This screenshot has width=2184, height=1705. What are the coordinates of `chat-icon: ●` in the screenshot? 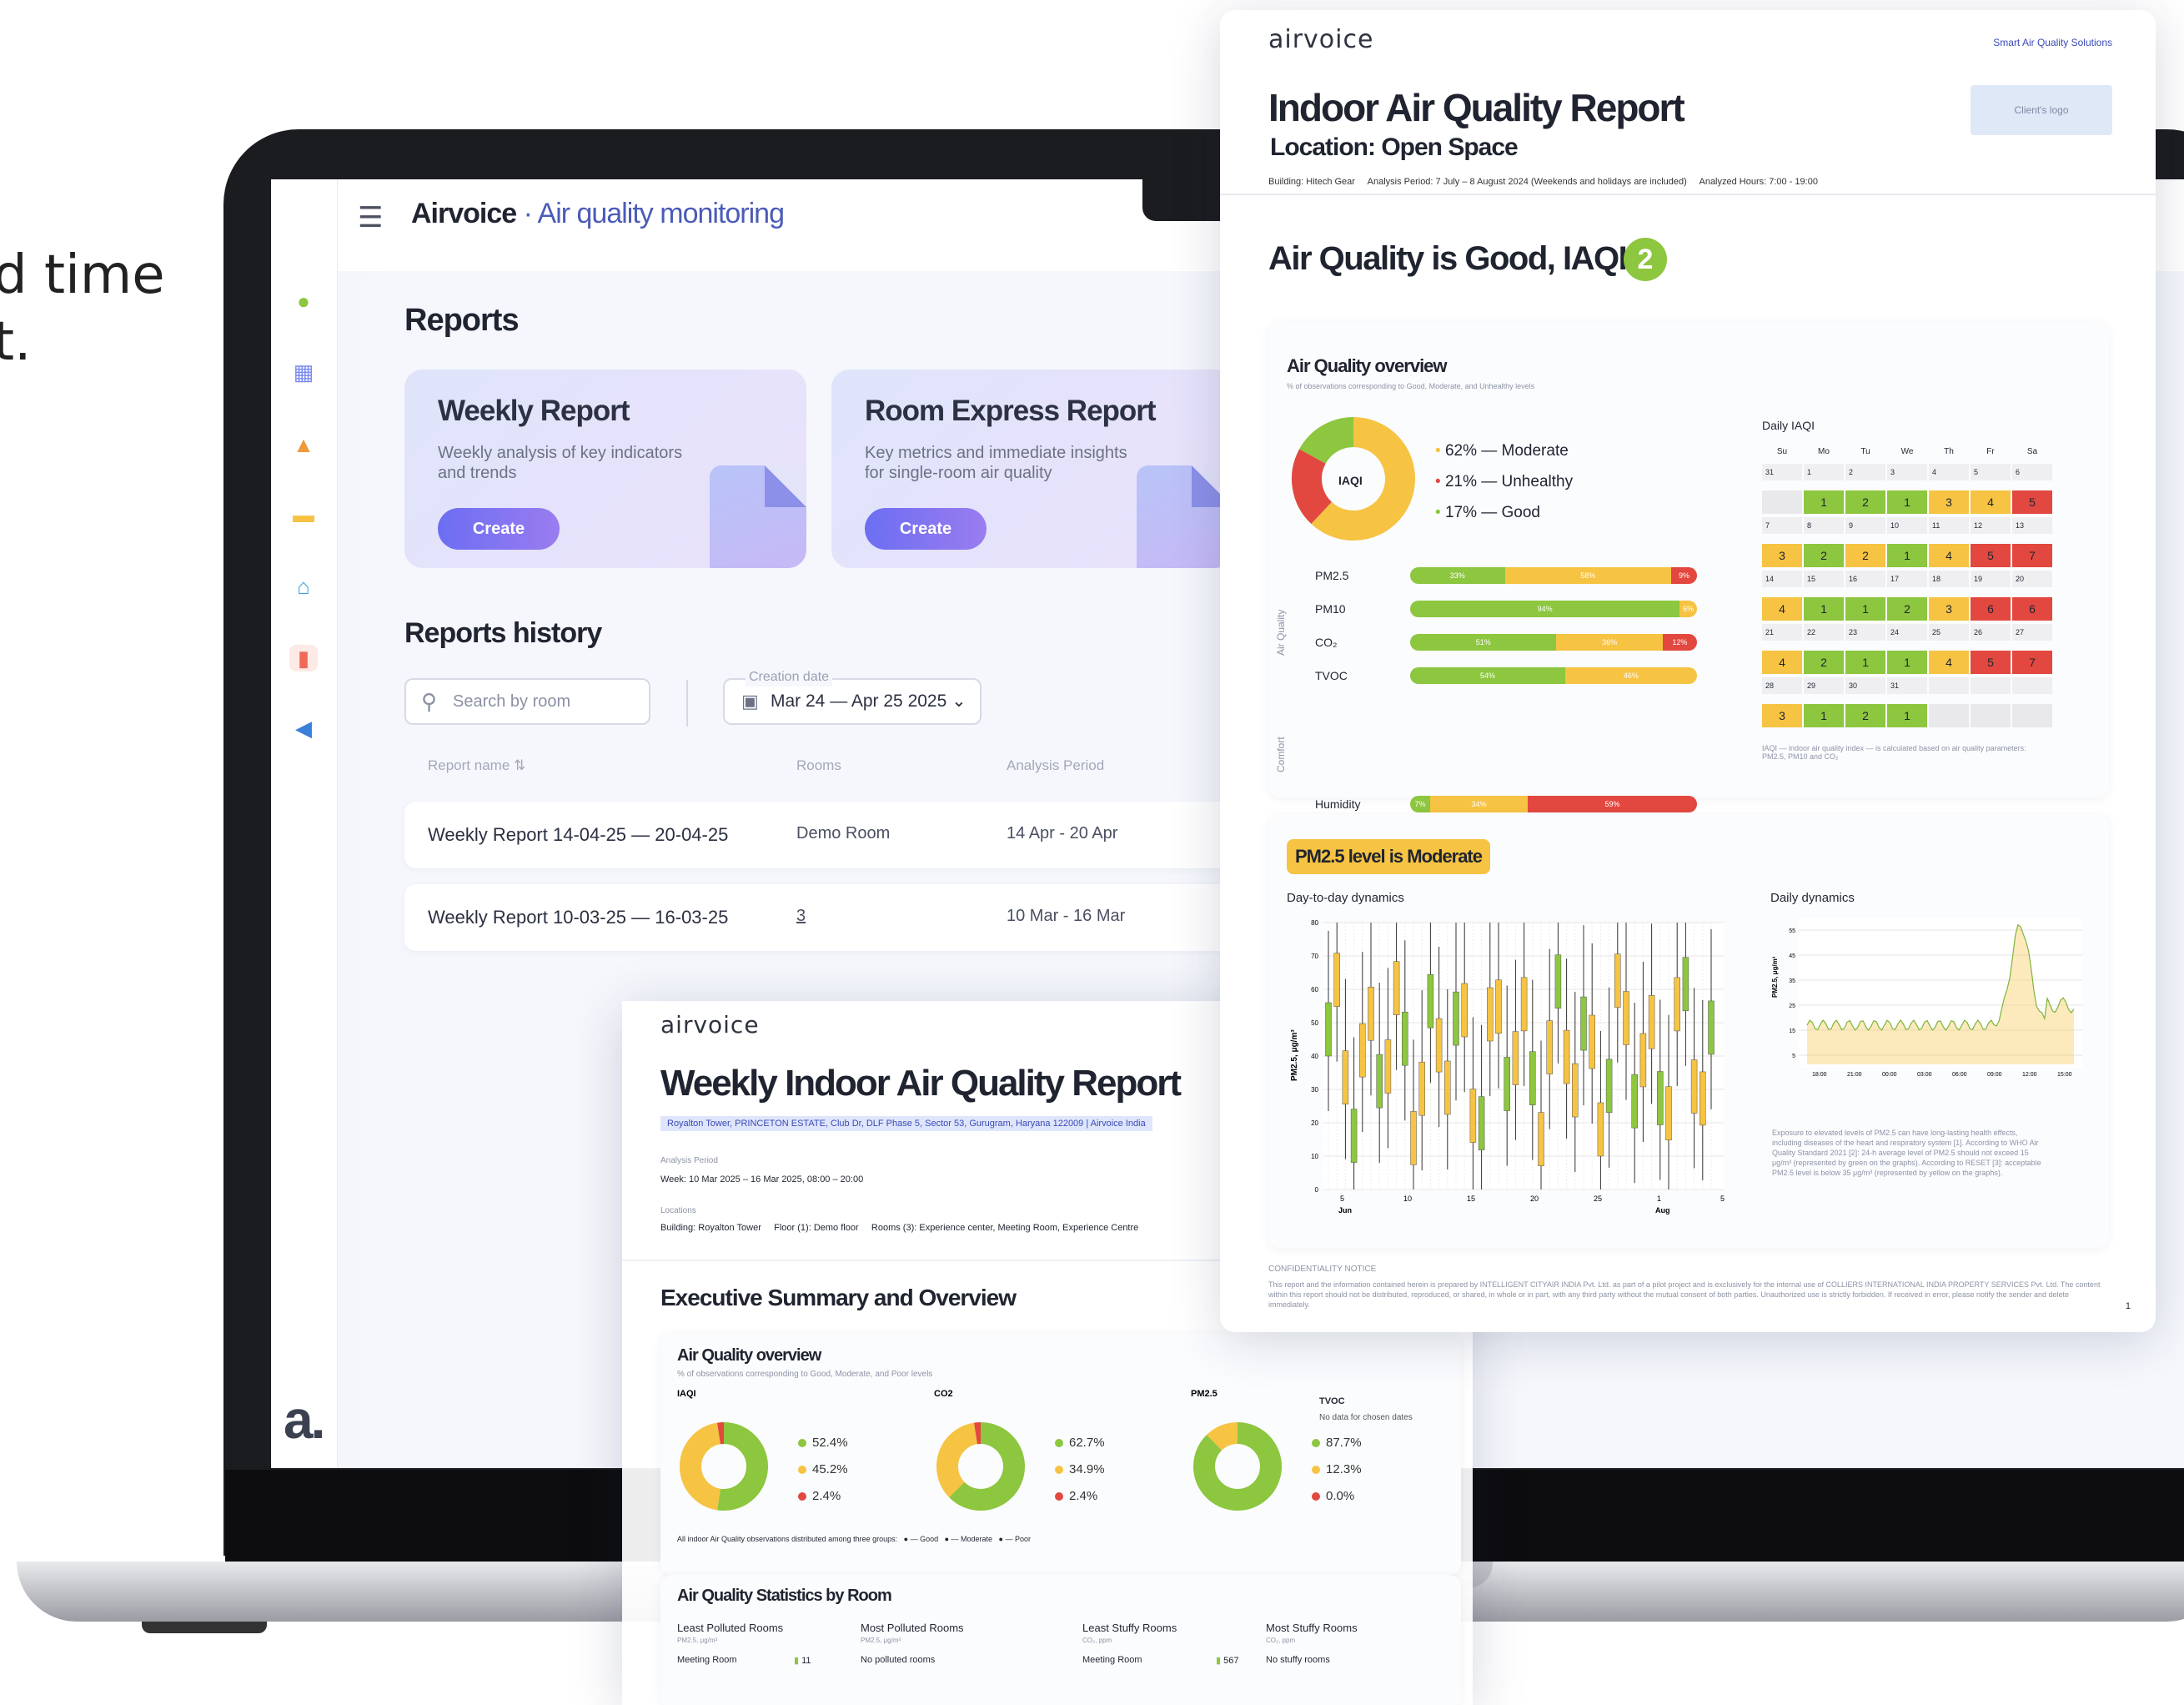 It's located at (303, 301).